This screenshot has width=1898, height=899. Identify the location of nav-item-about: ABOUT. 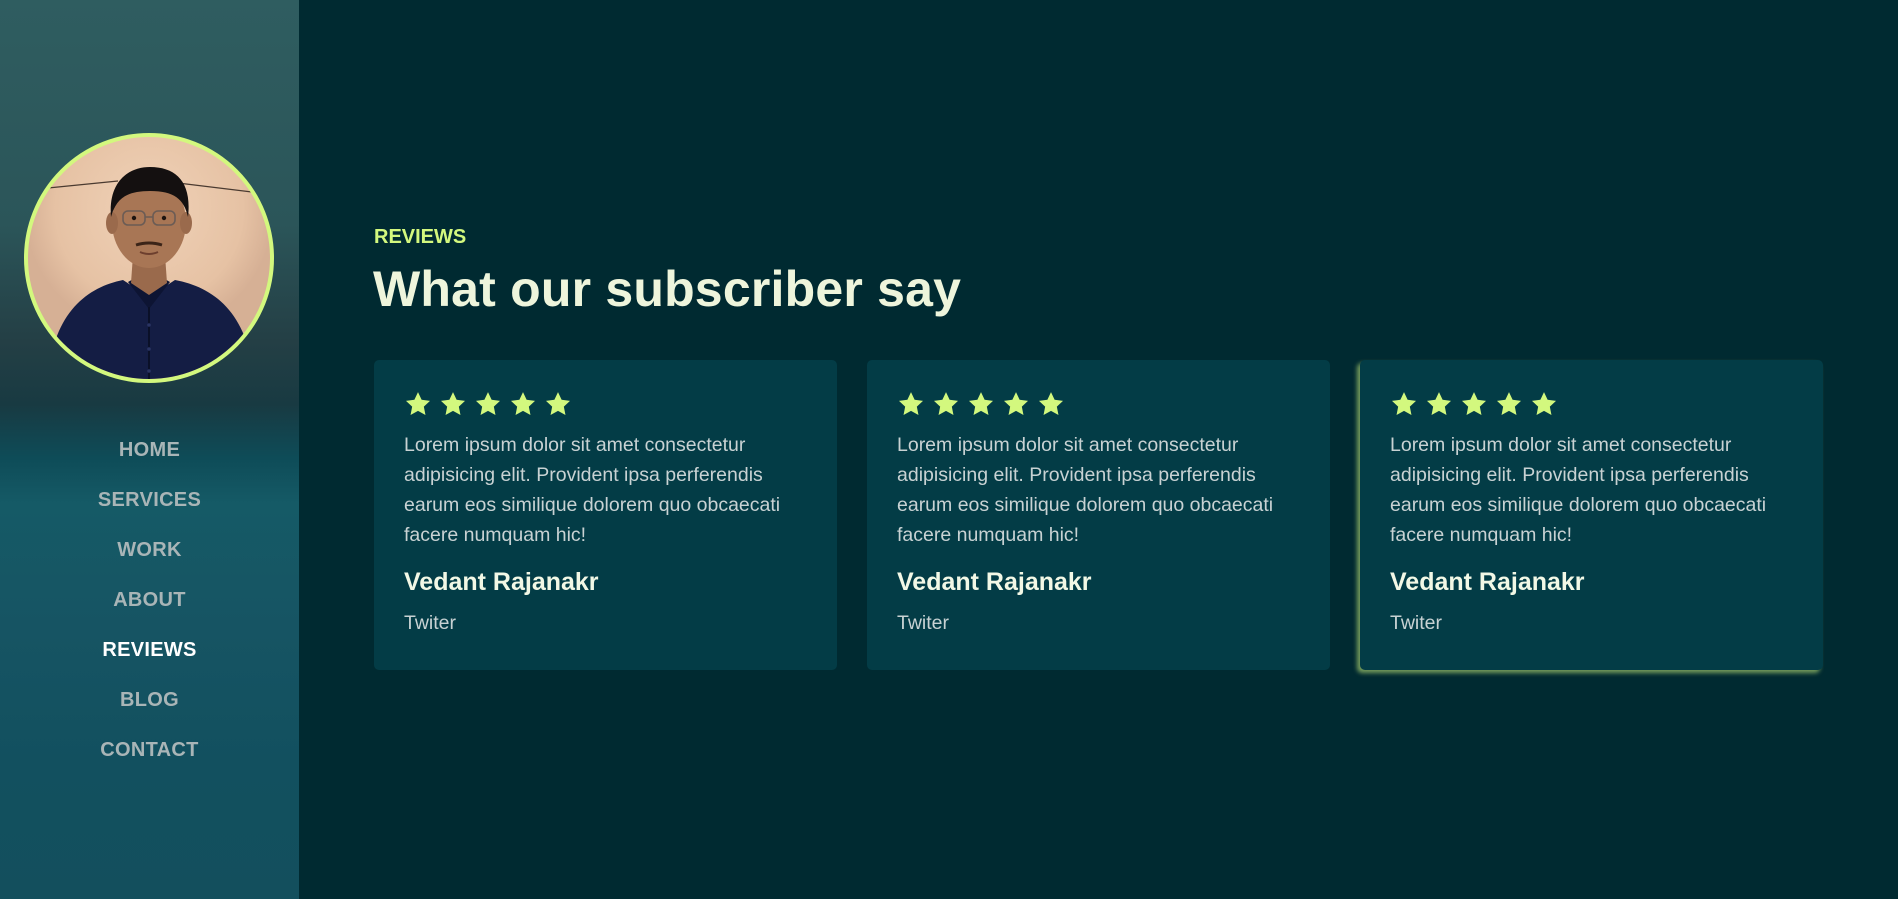
(149, 600).